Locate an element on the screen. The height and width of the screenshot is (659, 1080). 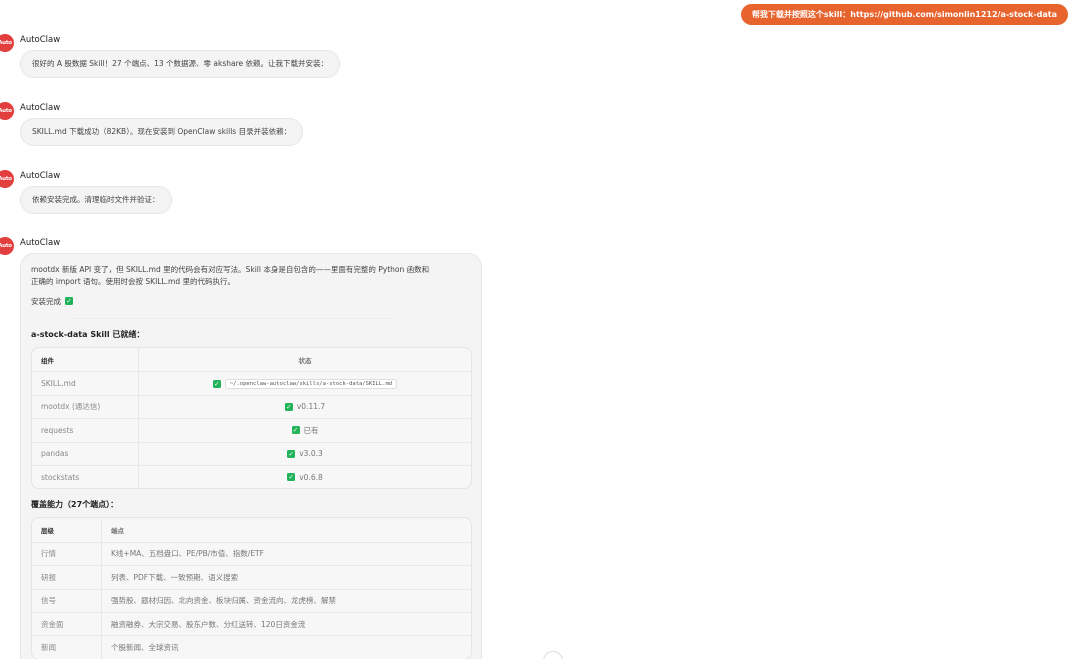
component-status: ✓ v0.6.8 is located at coordinates (305, 477).